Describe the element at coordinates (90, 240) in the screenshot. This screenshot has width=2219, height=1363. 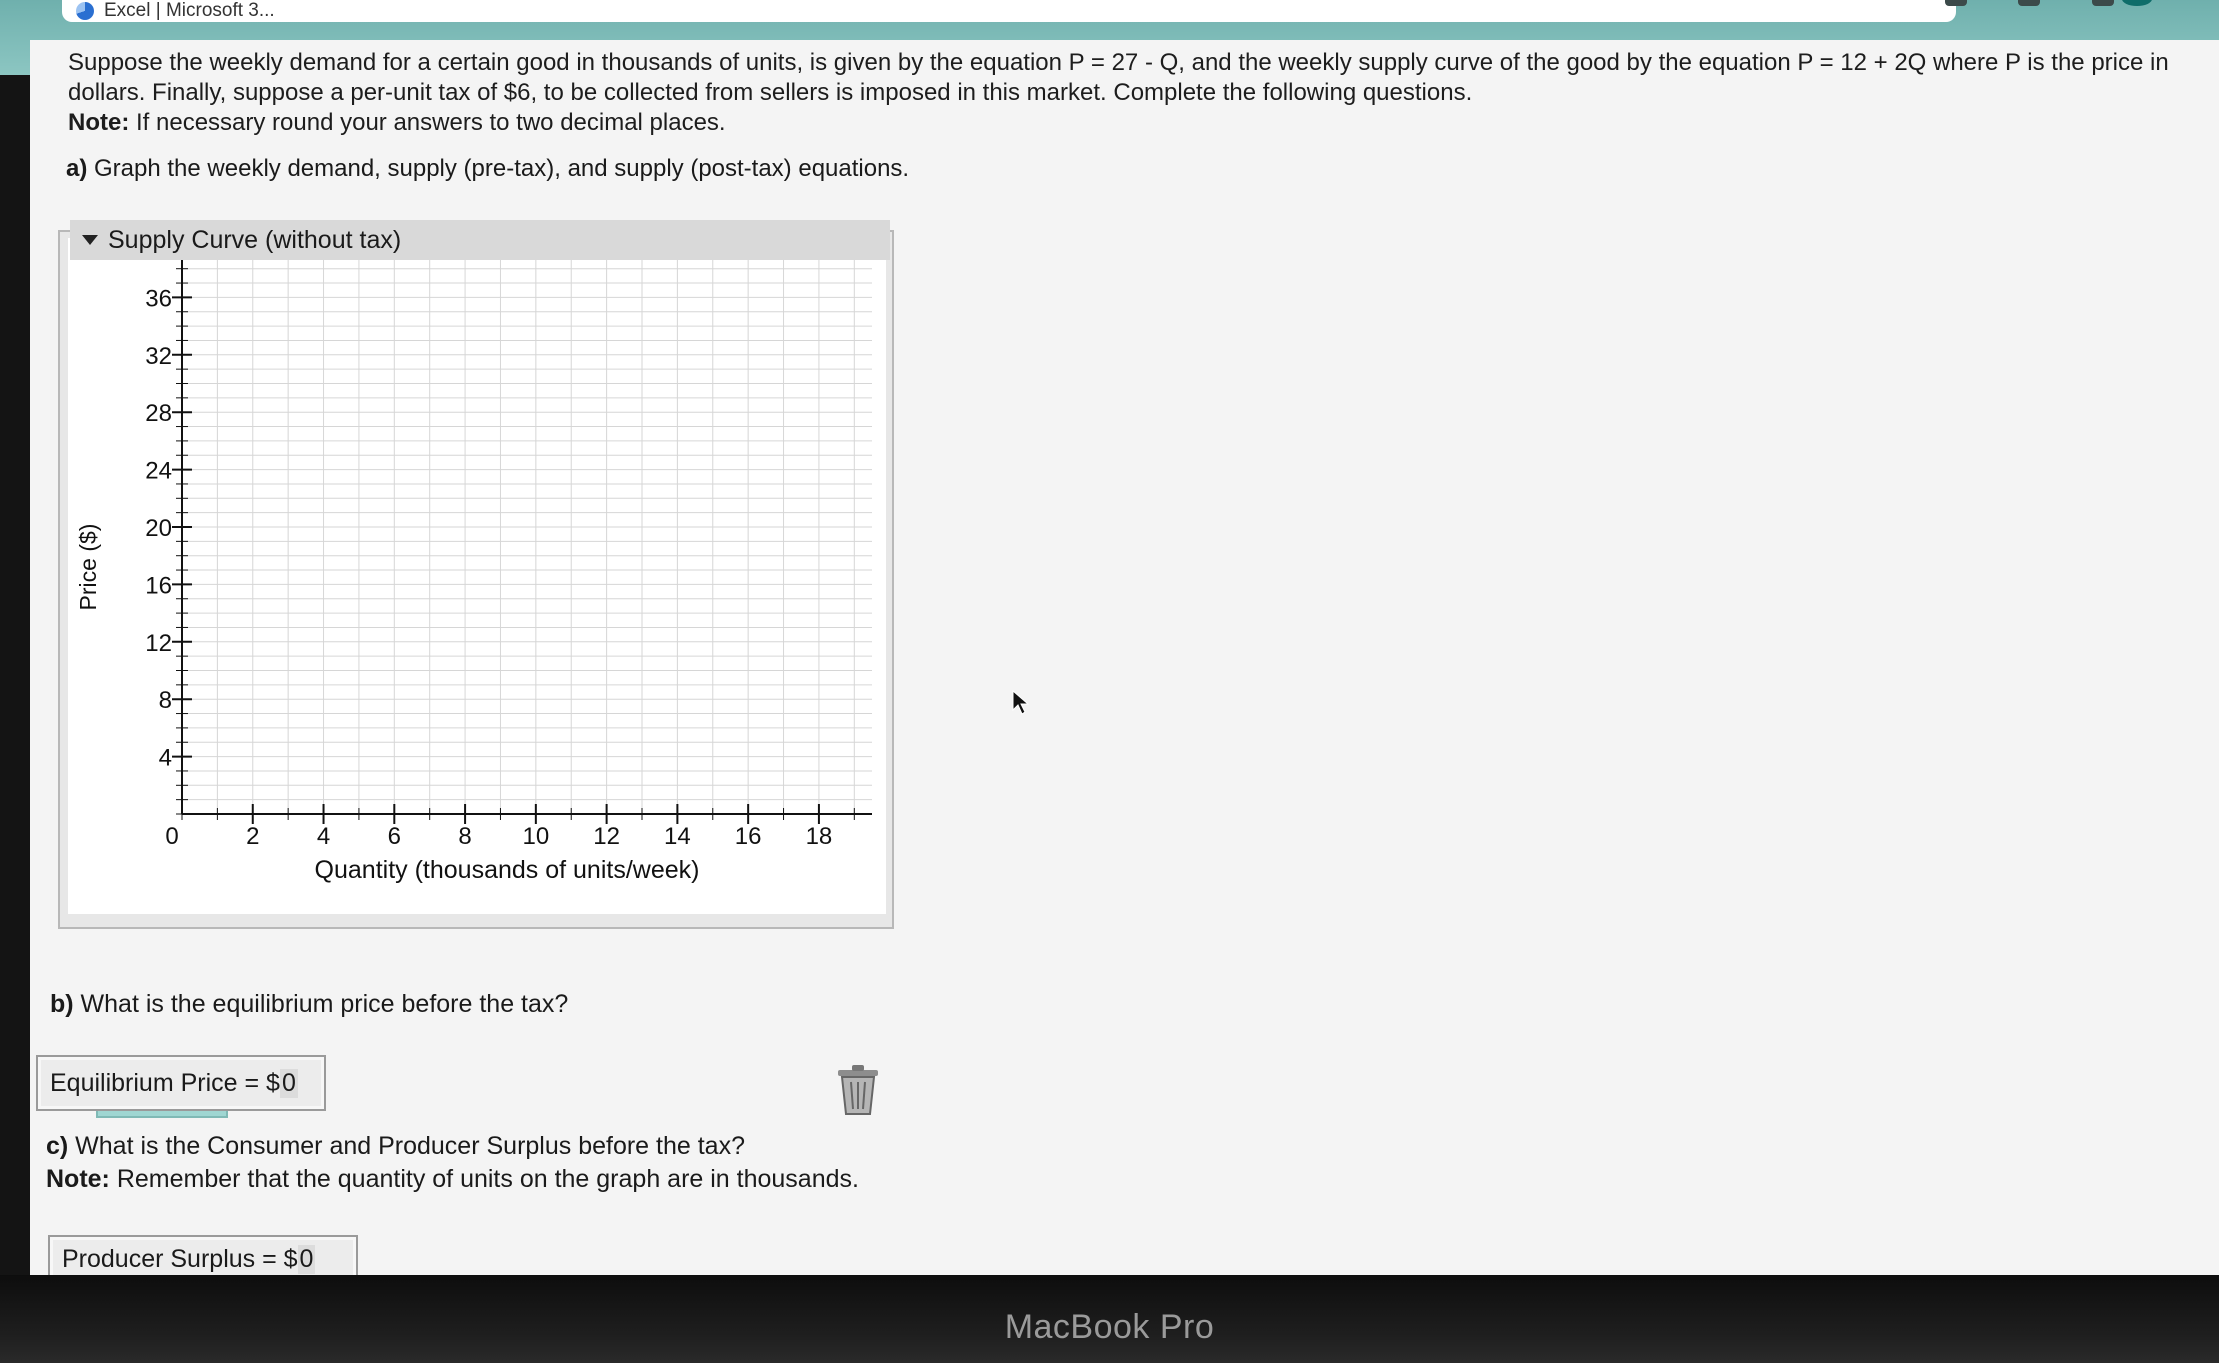
I see `collapse-triangle-icon` at that location.